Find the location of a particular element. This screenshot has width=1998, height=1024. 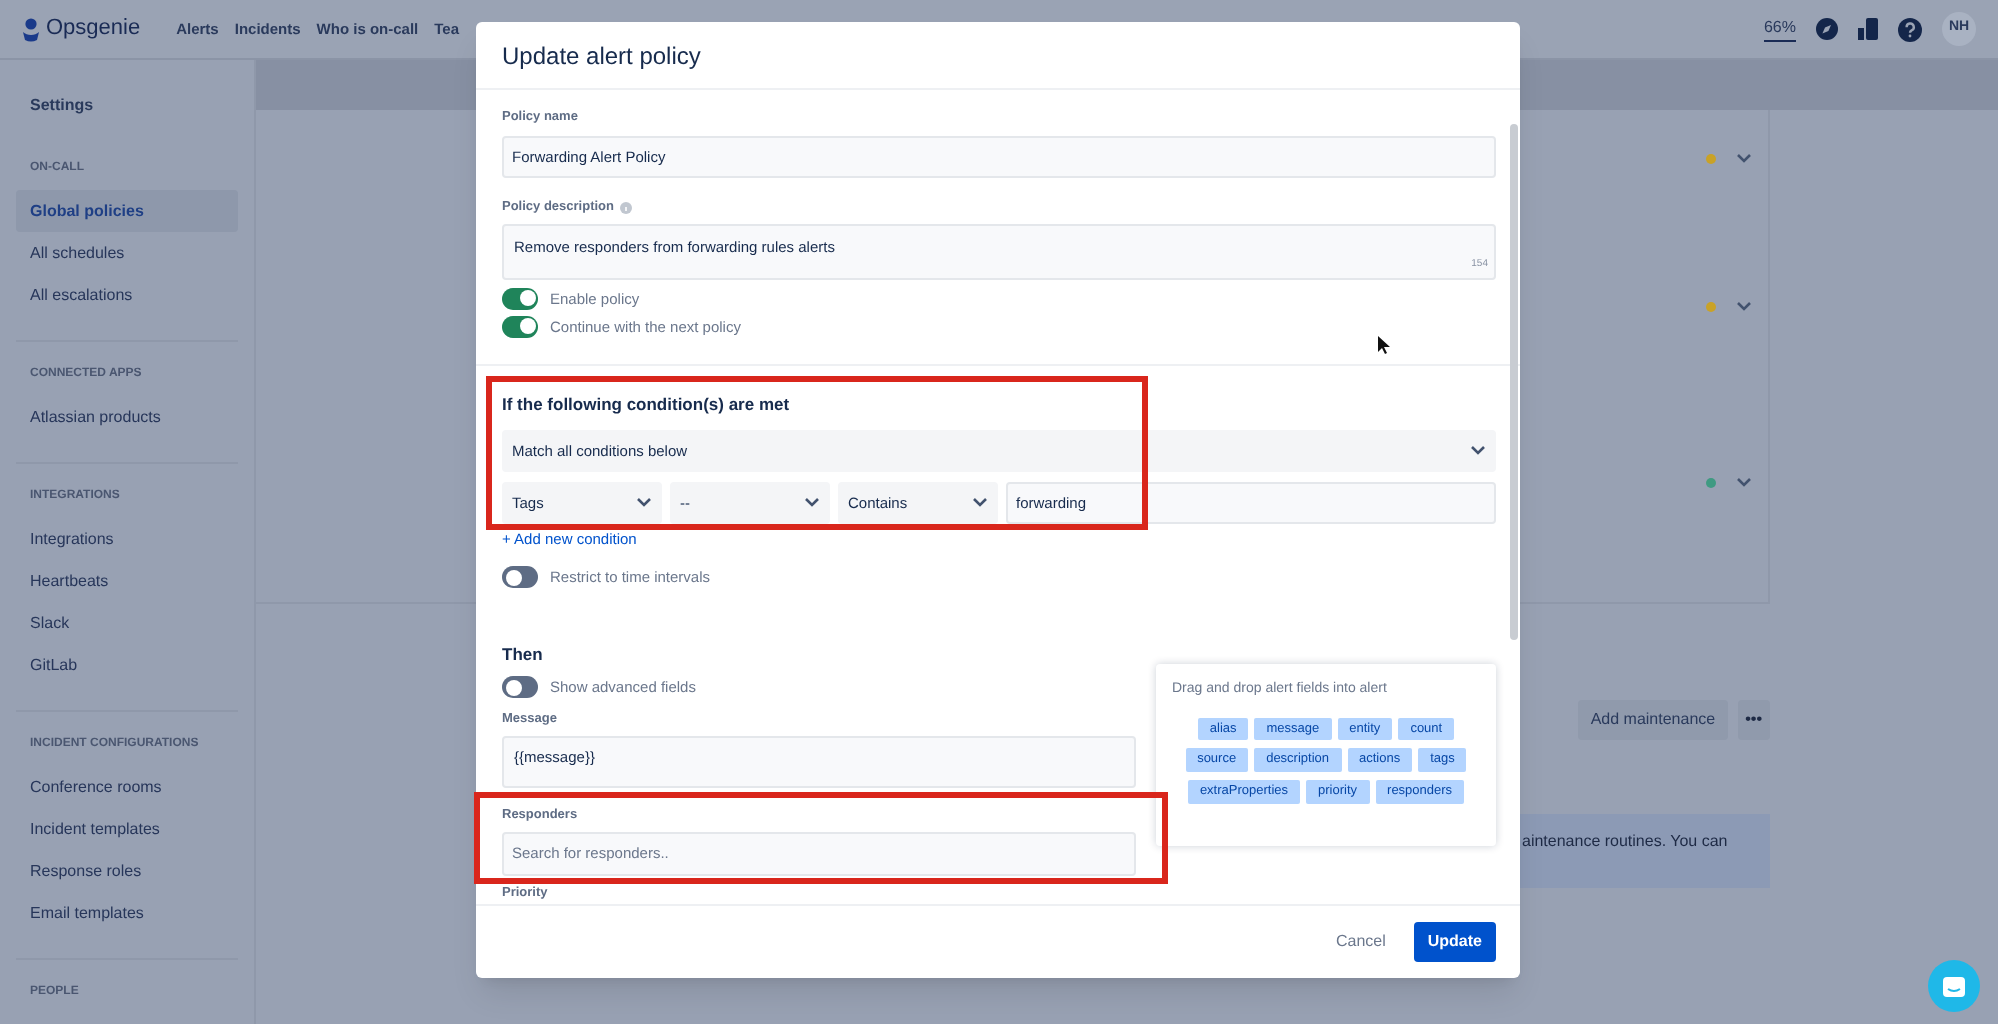

info-icon is located at coordinates (626, 207).